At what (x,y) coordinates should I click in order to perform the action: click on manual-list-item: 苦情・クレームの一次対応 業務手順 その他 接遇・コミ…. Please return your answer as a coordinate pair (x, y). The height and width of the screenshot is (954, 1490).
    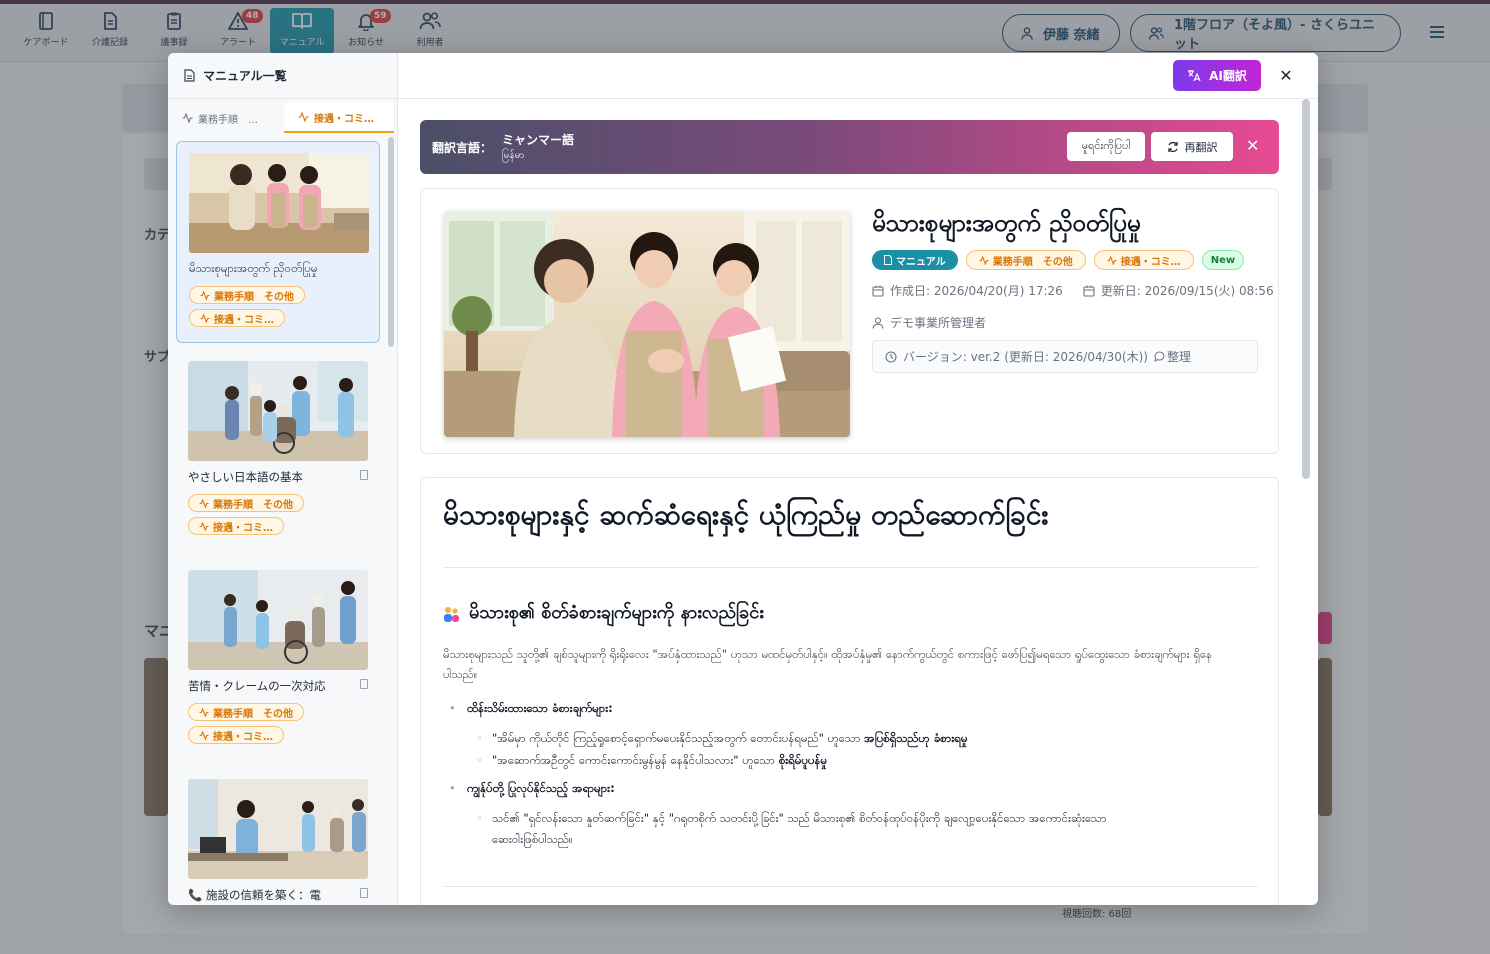
    Looking at the image, I should click on (278, 660).